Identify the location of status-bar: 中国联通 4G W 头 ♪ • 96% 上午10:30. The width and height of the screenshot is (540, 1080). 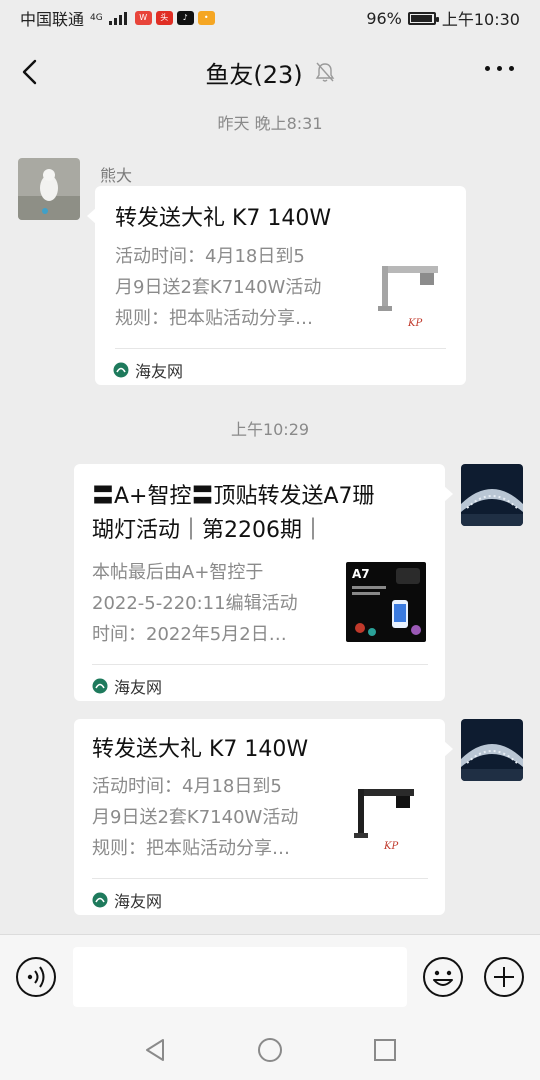
(270, 18).